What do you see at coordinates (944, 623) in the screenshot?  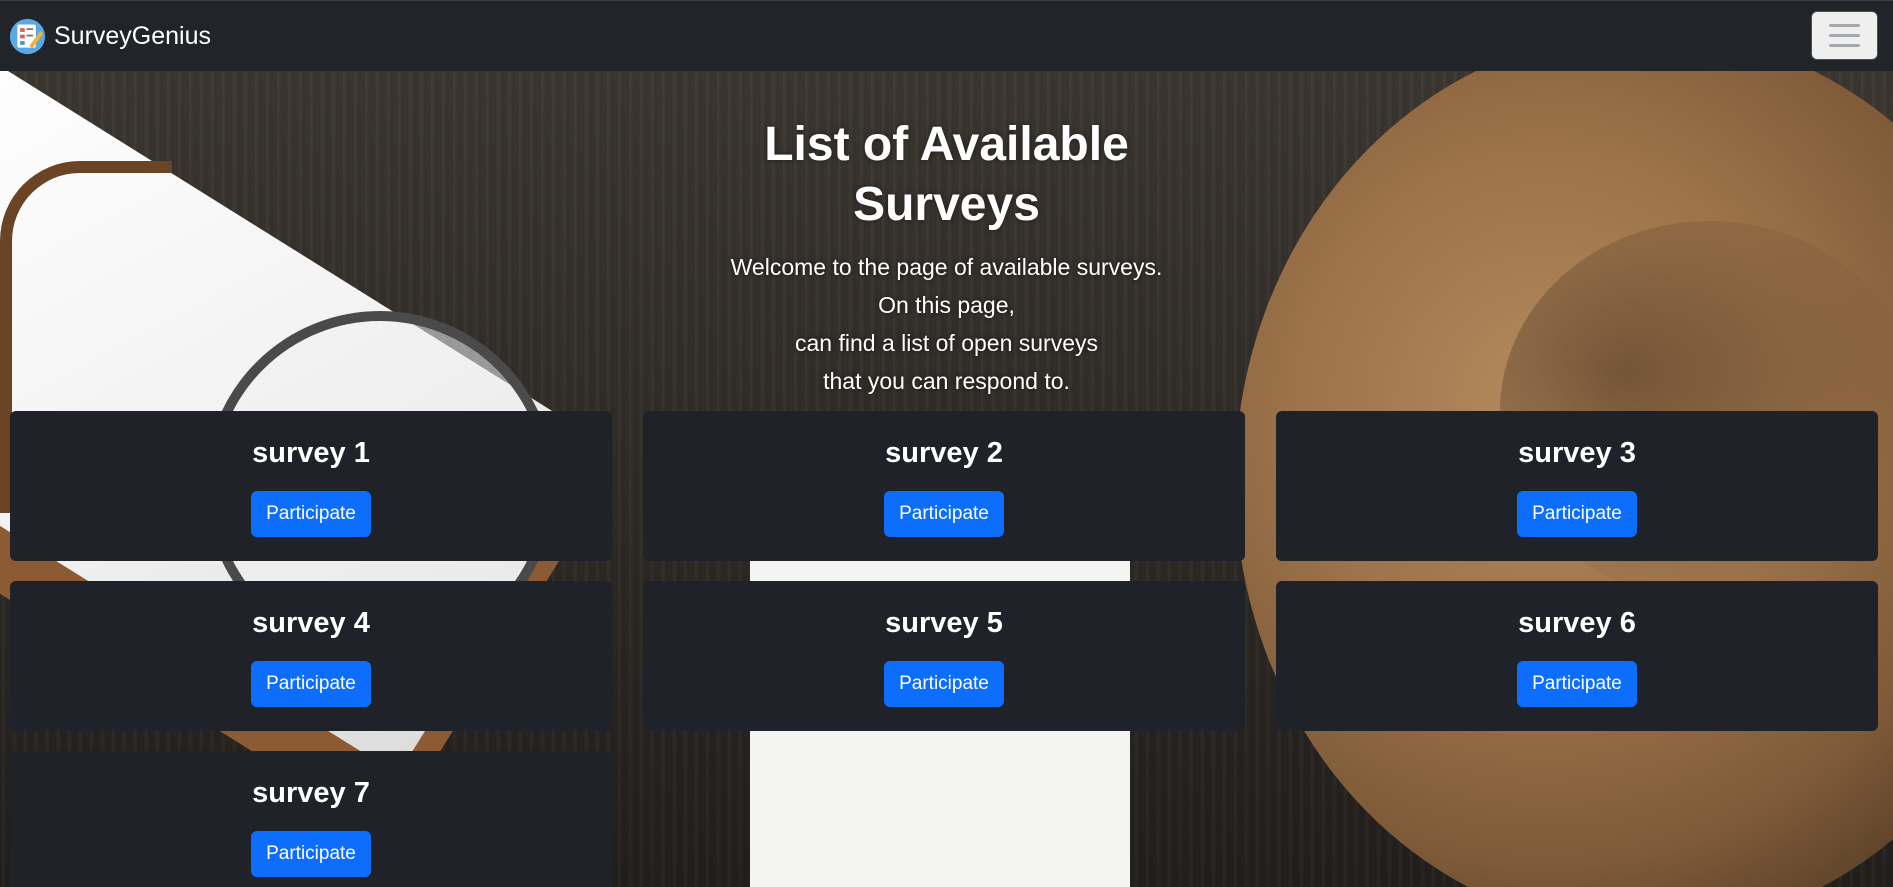 I see `survey-title: survey 5` at bounding box center [944, 623].